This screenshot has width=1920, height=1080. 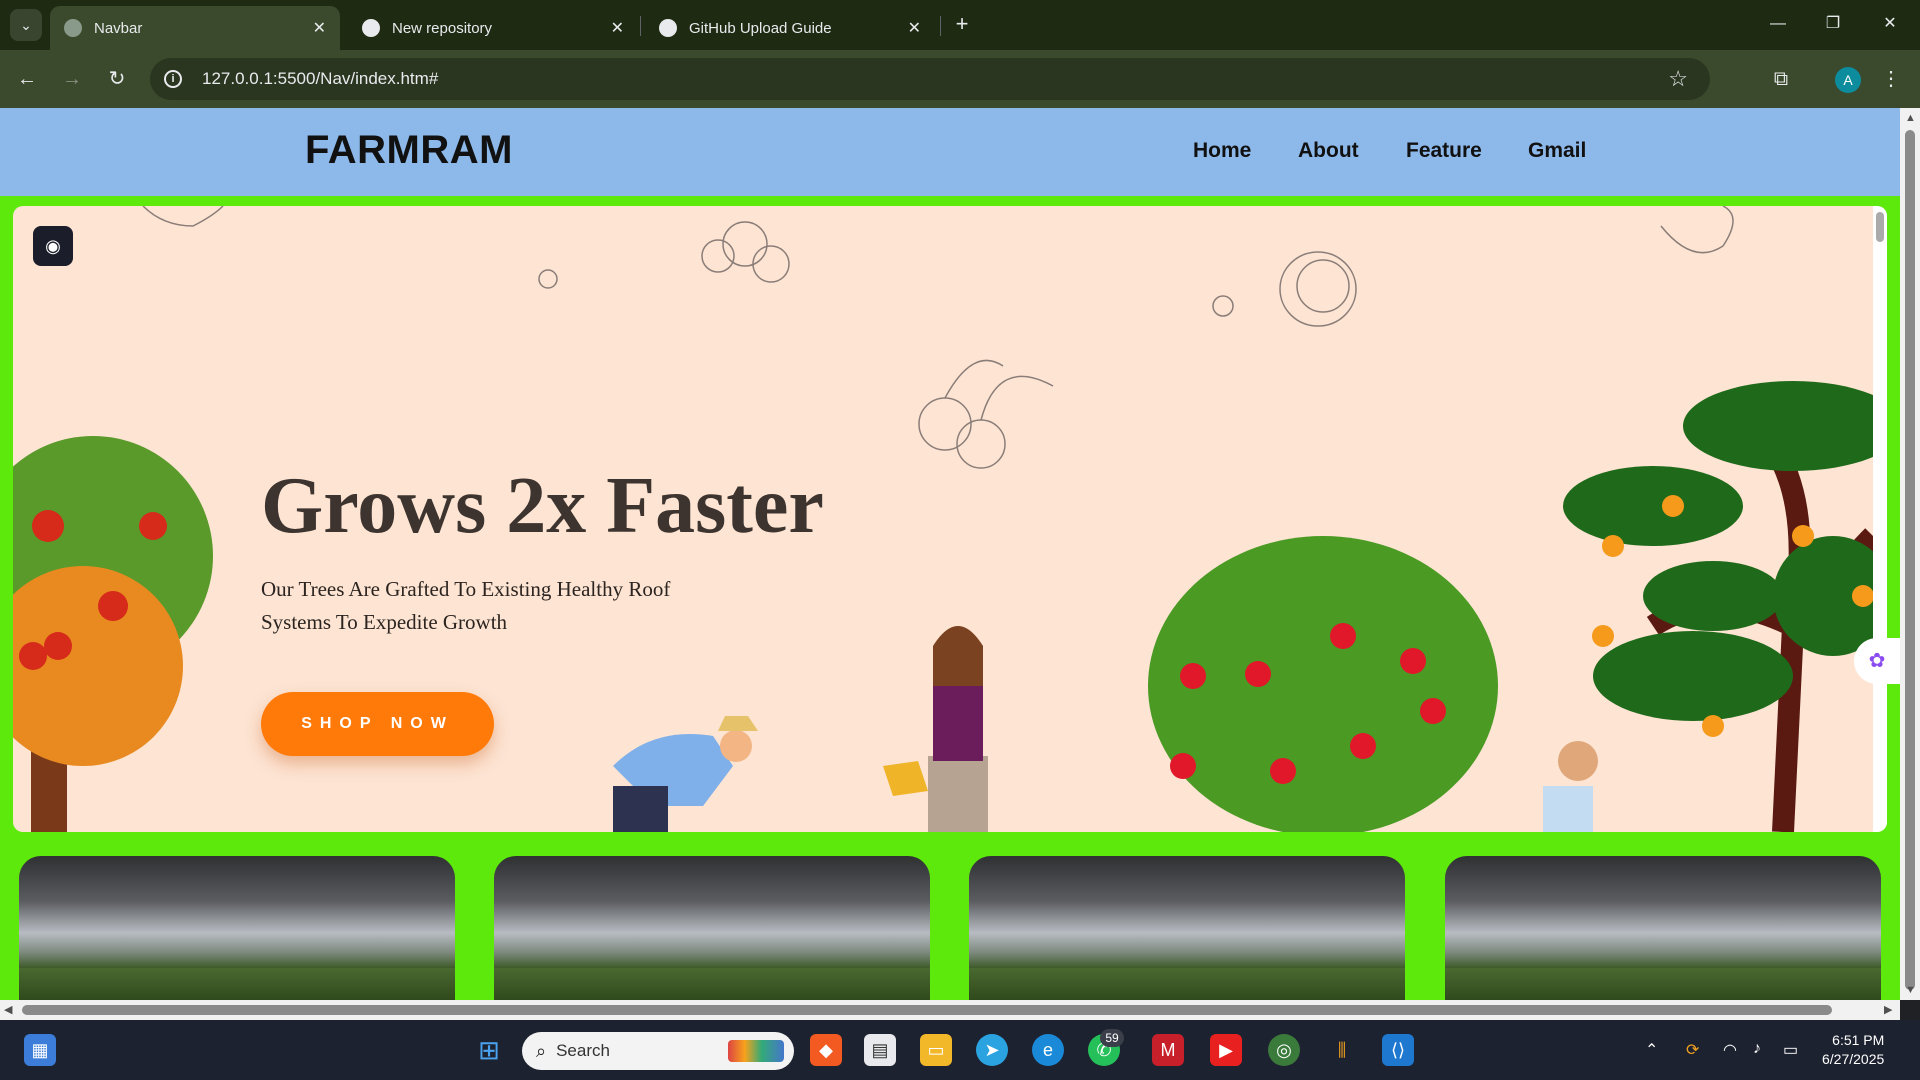 What do you see at coordinates (826, 1050) in the screenshot?
I see `brave-icon: ◆` at bounding box center [826, 1050].